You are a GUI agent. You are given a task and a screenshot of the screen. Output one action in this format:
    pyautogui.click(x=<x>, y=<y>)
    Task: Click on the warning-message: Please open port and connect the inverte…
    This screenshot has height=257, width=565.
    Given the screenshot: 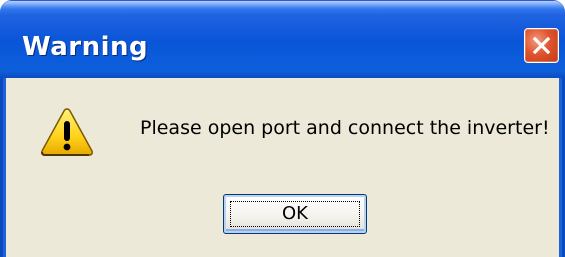 What is the action you would take?
    pyautogui.click(x=345, y=128)
    